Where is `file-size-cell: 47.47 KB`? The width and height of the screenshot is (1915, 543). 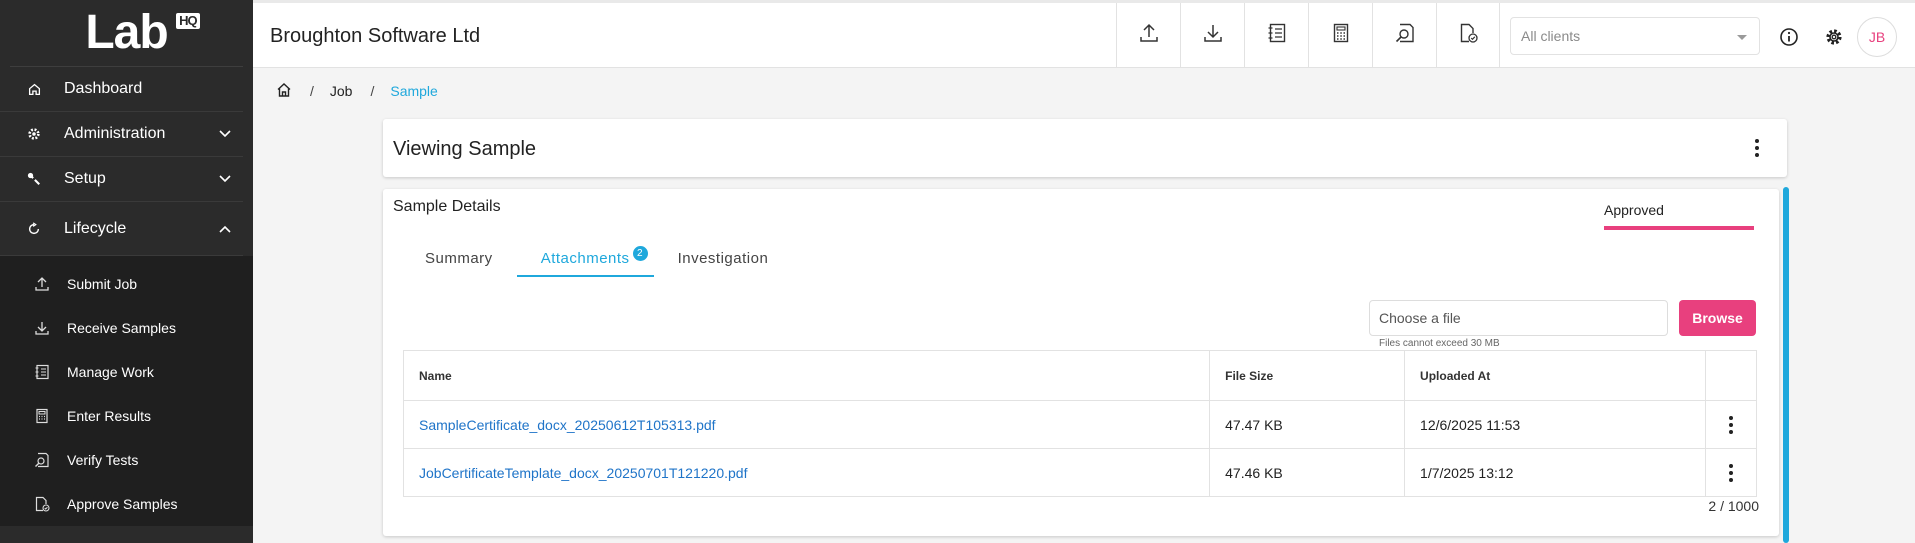 file-size-cell: 47.47 KB is located at coordinates (1307, 424).